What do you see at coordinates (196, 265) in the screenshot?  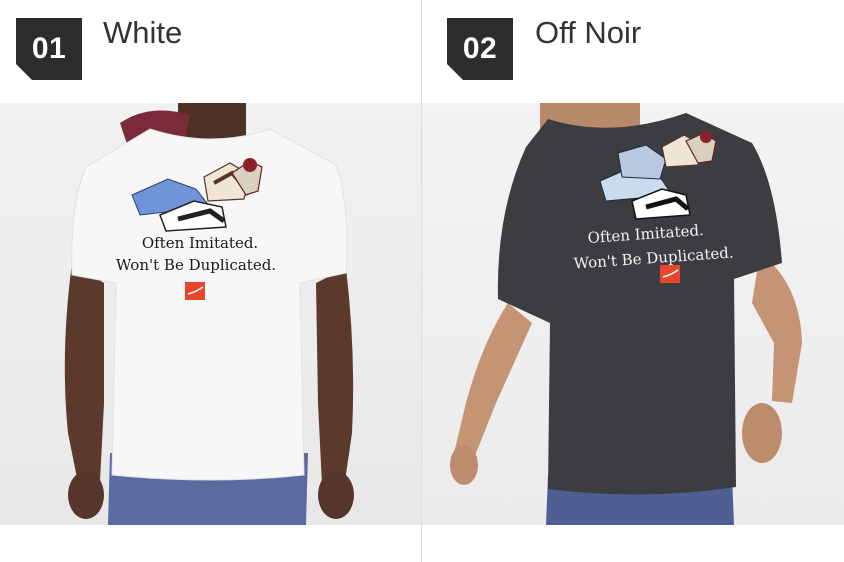 I see `print-line-2: Won't Be Duplicated.` at bounding box center [196, 265].